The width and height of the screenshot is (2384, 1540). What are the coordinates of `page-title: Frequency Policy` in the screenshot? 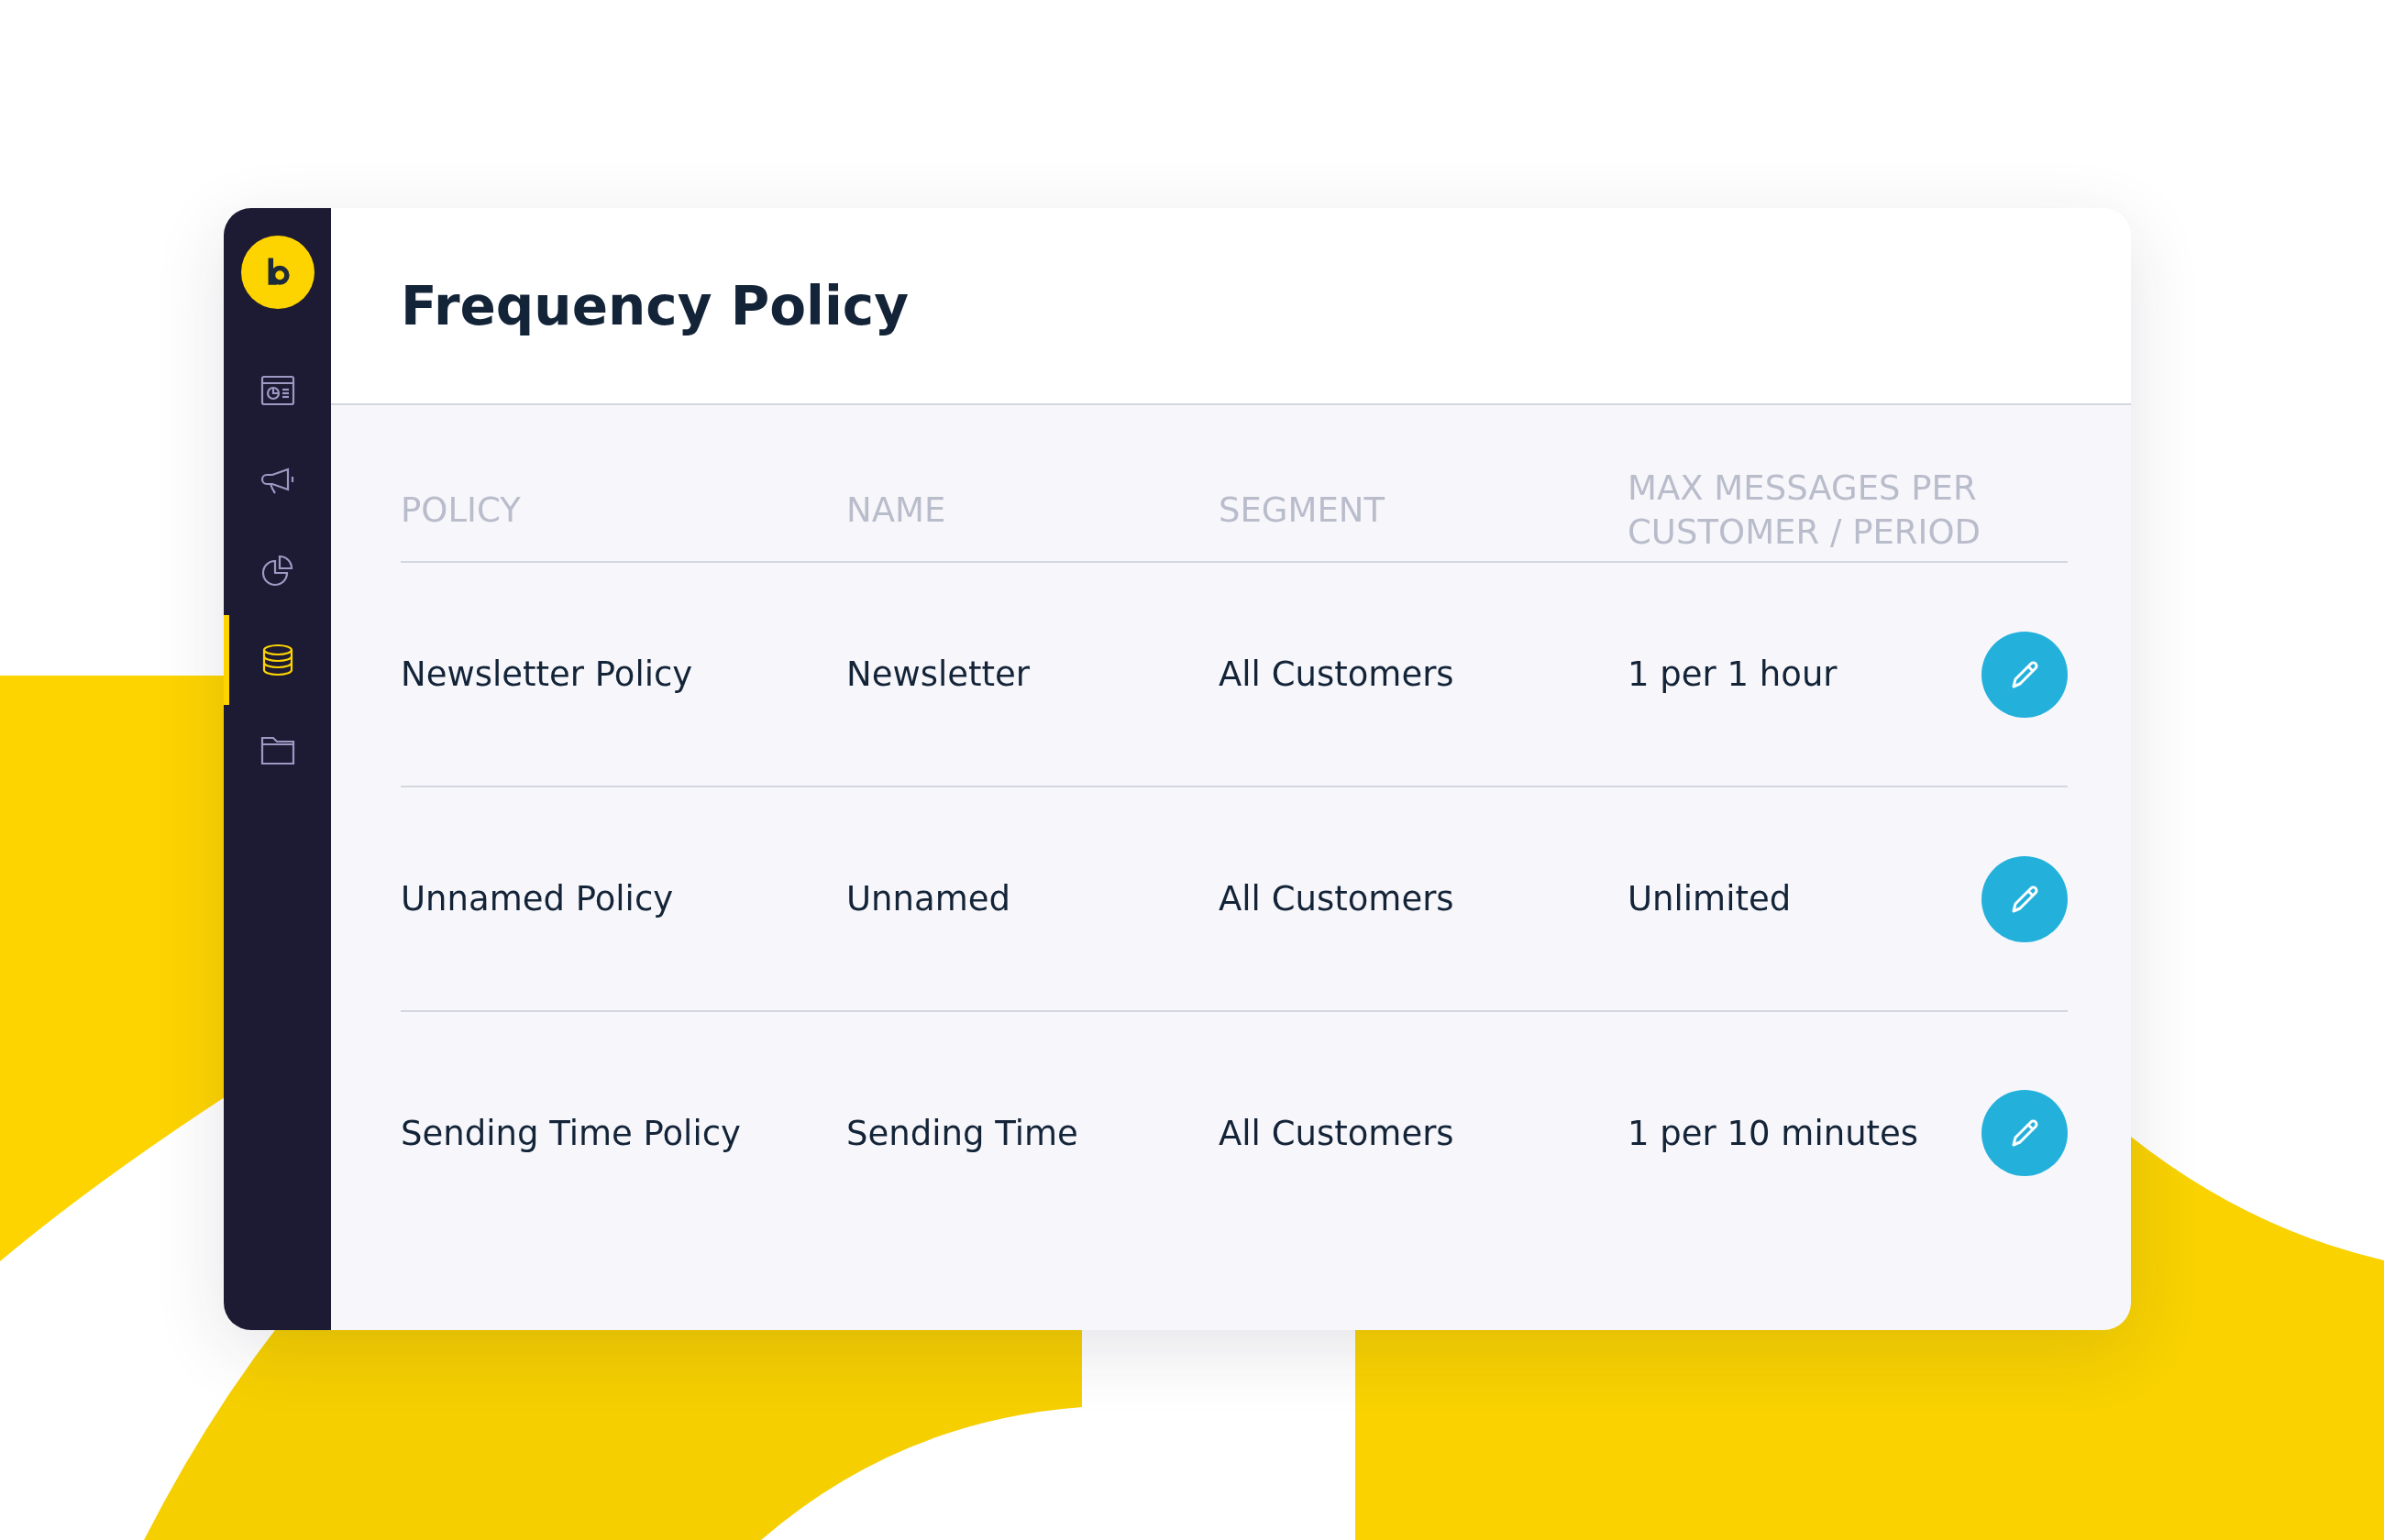 It's located at (655, 305).